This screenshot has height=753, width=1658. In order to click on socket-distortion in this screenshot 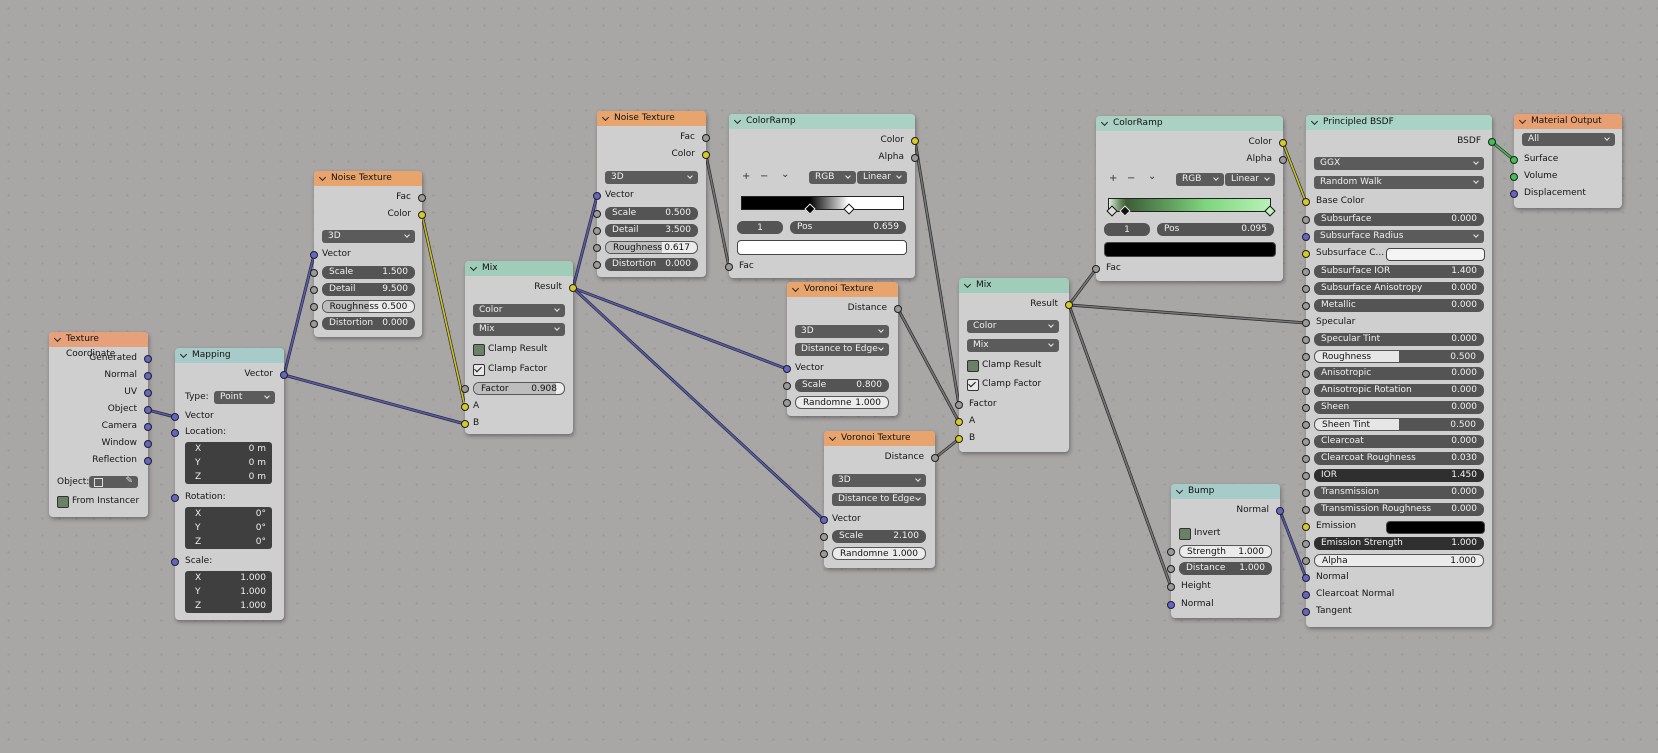, I will do `click(597, 265)`.